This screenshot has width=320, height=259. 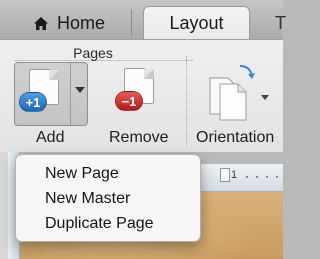 I want to click on tab-home: Home, so click(x=69, y=23).